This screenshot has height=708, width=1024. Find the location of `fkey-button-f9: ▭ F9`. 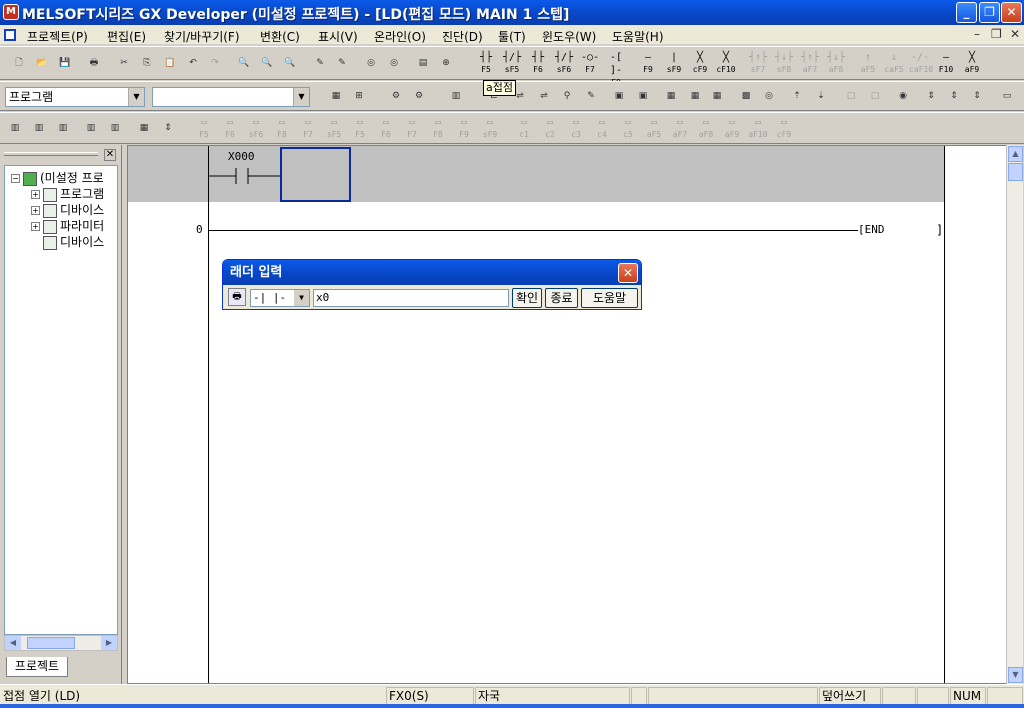

fkey-button-f9: ▭ F9 is located at coordinates (464, 128).